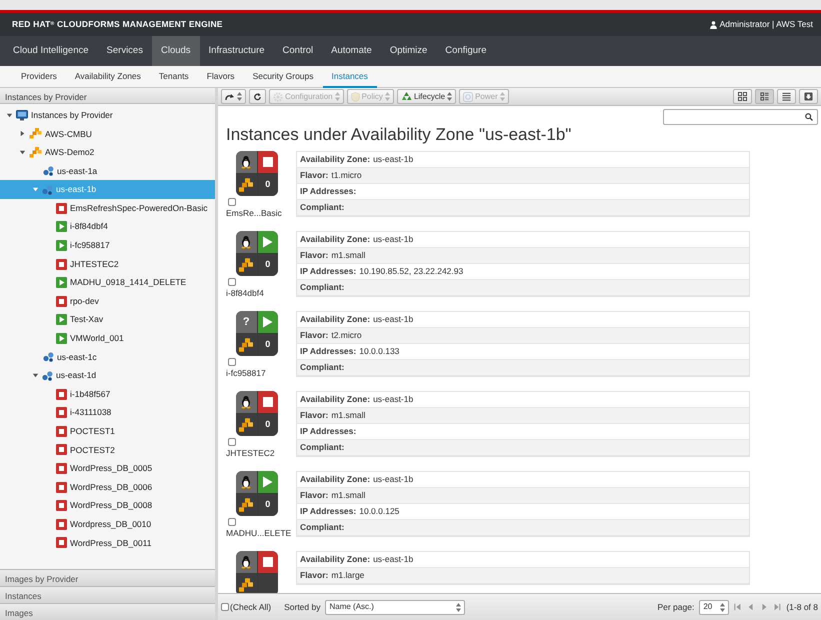 This screenshot has width=821, height=620. Describe the element at coordinates (107, 375) in the screenshot. I see `tree-item: us-east-1d` at that location.